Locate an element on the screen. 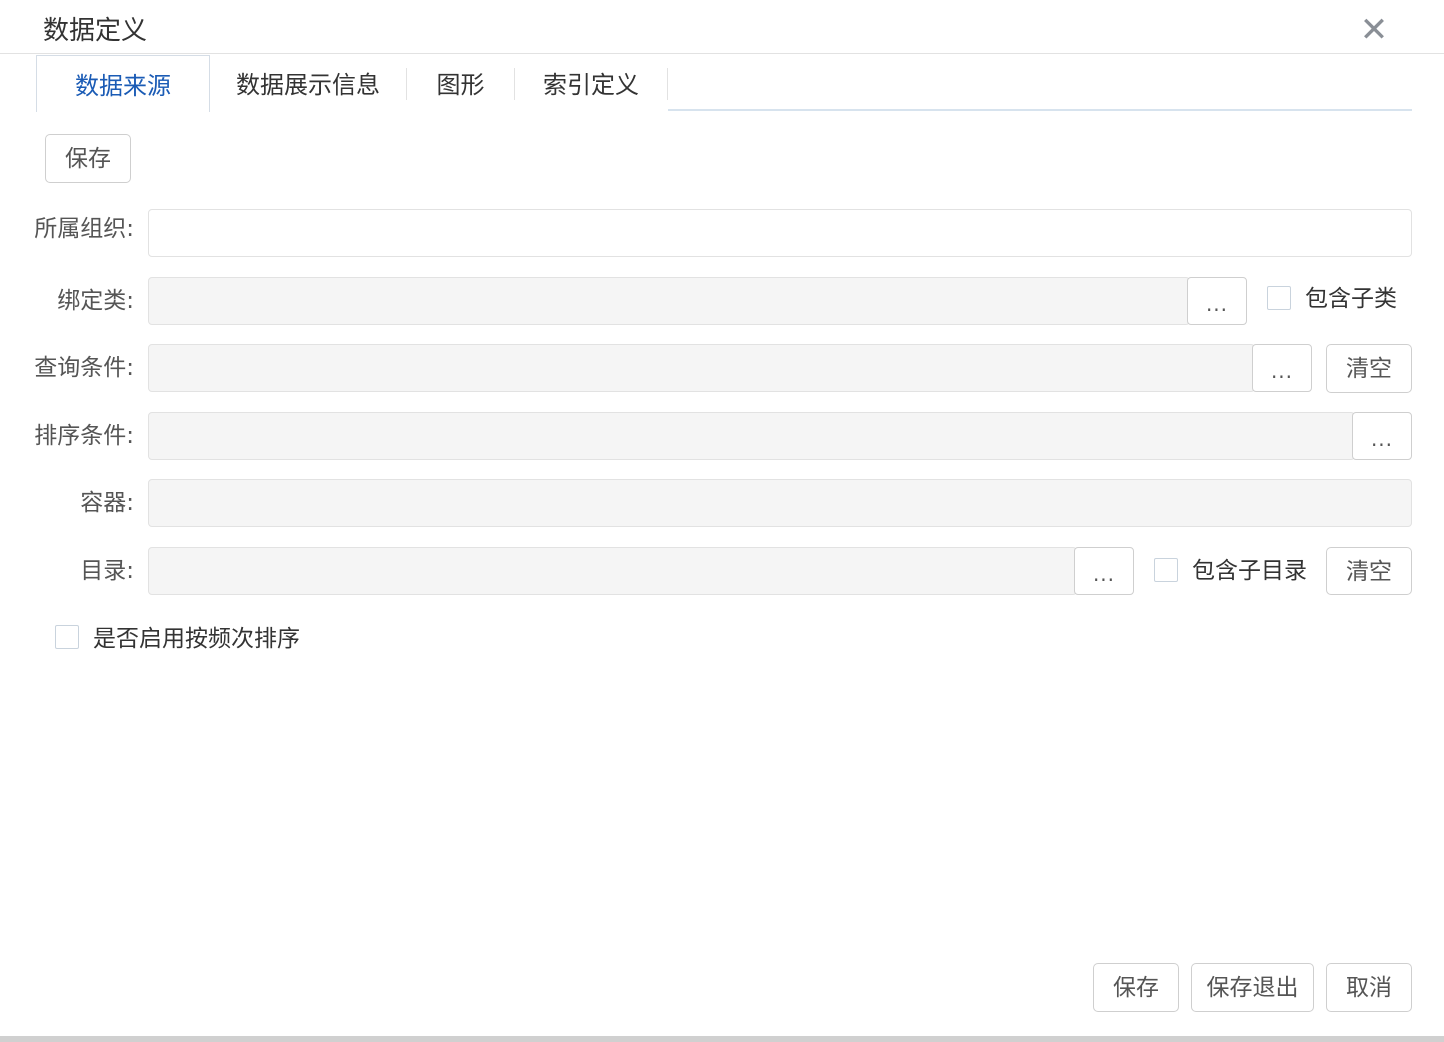 The height and width of the screenshot is (1042, 1444). frequency-sort-checkbox is located at coordinates (67, 637).